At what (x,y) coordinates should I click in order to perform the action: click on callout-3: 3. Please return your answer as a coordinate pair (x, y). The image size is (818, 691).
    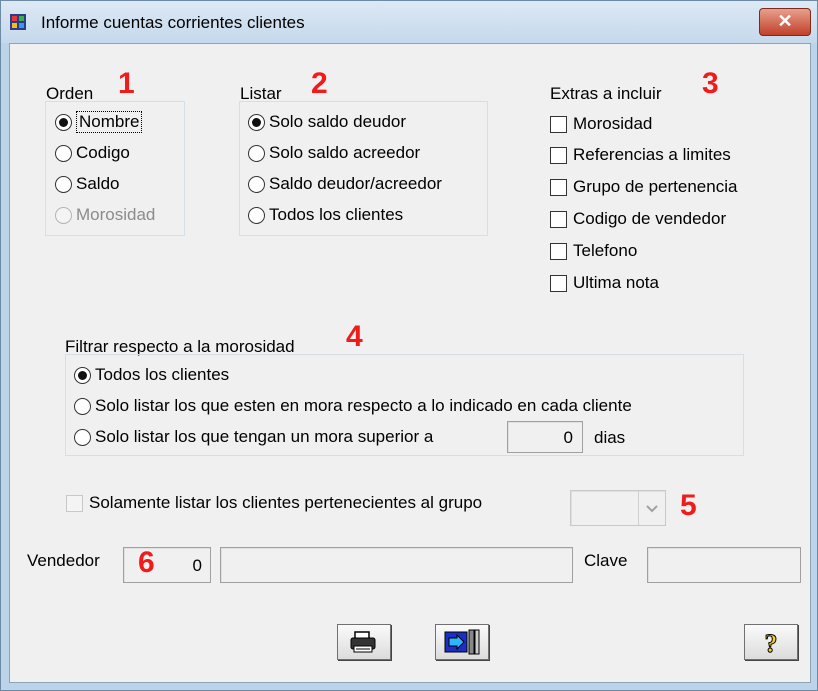
    Looking at the image, I should click on (710, 83).